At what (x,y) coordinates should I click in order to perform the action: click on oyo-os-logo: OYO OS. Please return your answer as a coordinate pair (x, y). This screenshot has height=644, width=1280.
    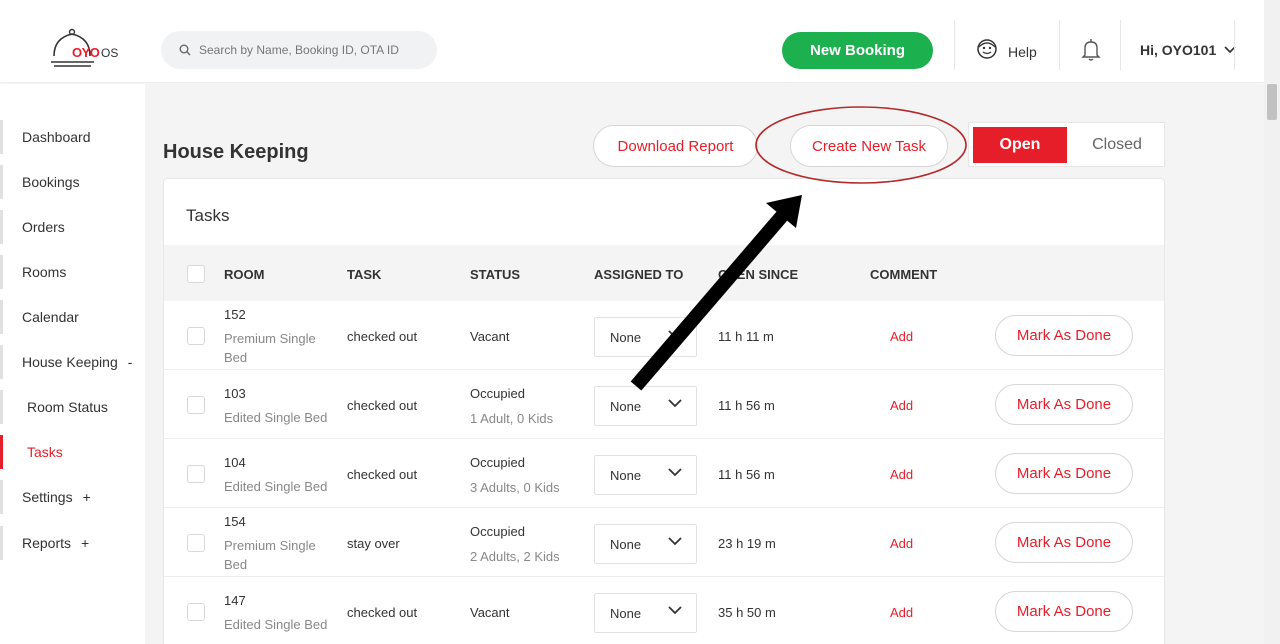
    Looking at the image, I should click on (88, 50).